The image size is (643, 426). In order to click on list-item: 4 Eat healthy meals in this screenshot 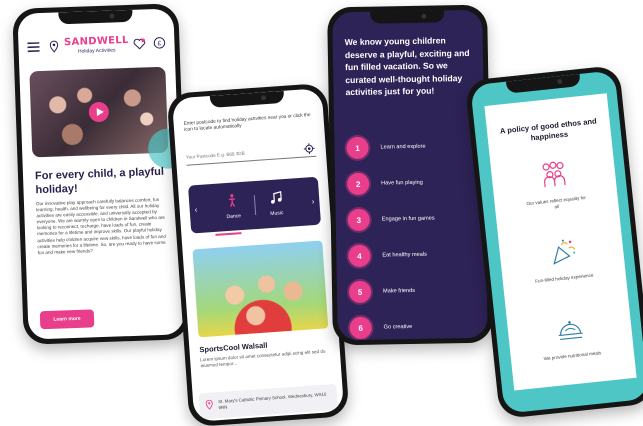, I will do `click(412, 255)`.